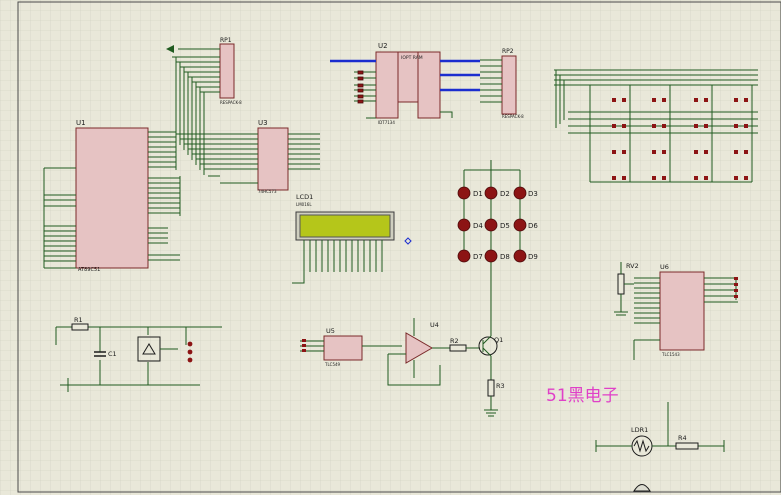 Image resolution: width=781 pixels, height=495 pixels. Describe the element at coordinates (520, 225) in the screenshot. I see `led-d6` at that location.